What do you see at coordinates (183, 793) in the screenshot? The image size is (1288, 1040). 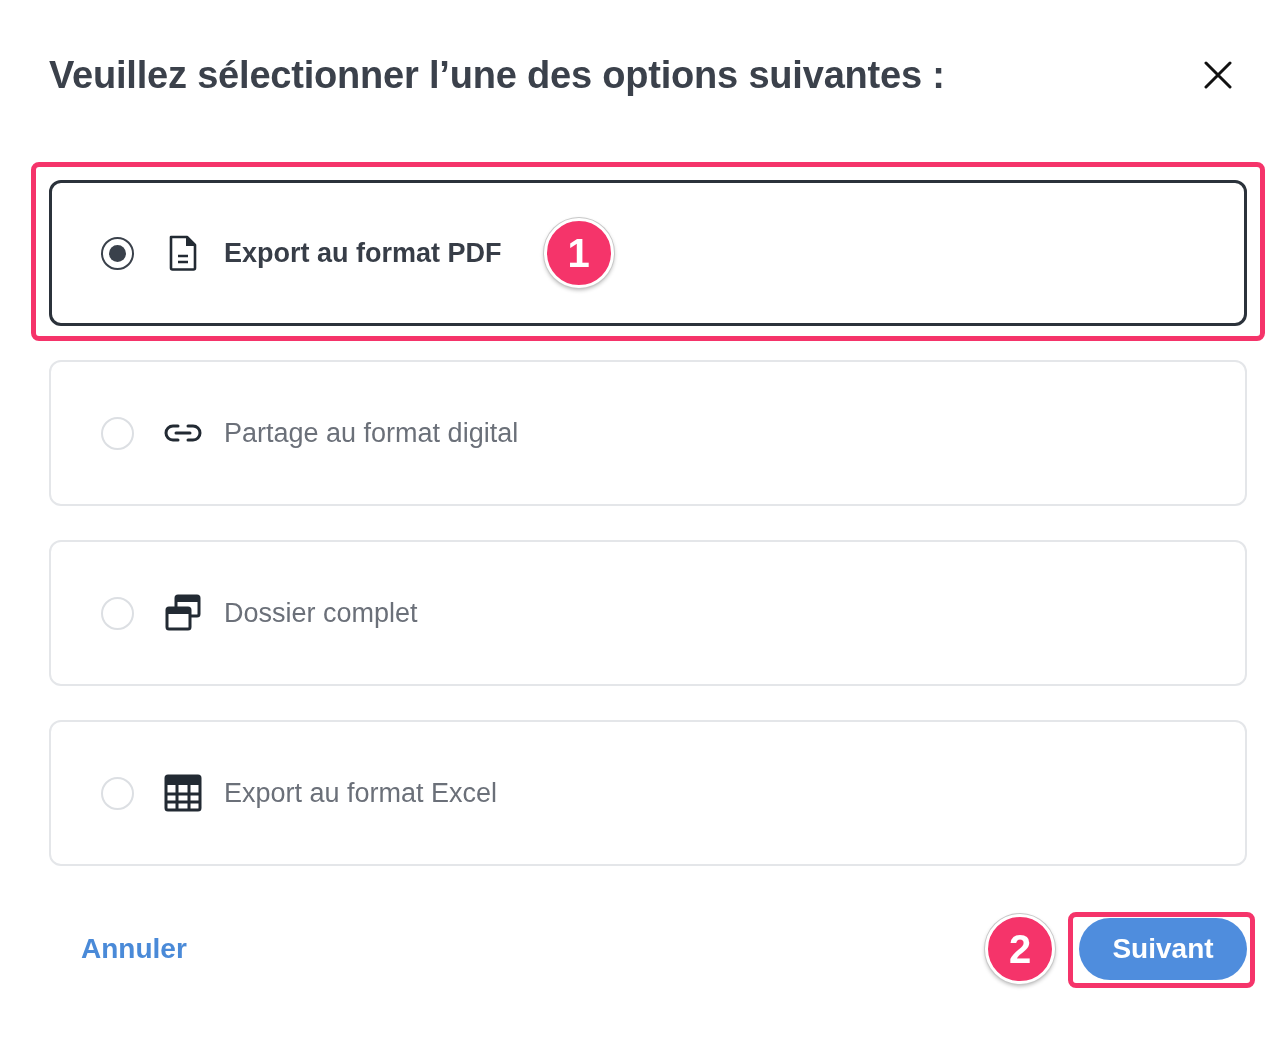 I see `table-icon` at bounding box center [183, 793].